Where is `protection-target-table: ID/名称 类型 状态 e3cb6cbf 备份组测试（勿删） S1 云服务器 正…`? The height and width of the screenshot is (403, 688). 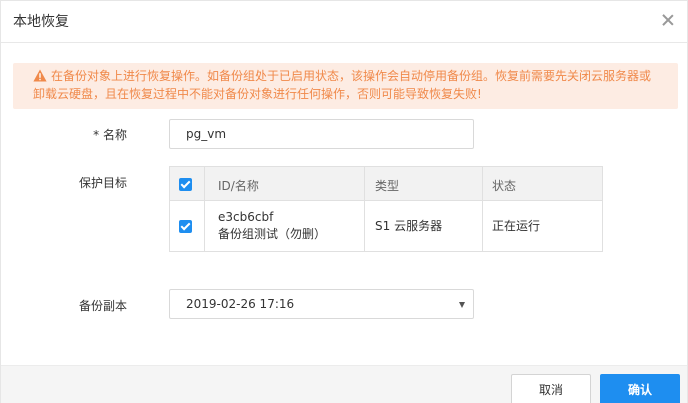 protection-target-table: ID/名称 类型 状态 e3cb6cbf 备份组测试（勿删） S1 云服务器 正… is located at coordinates (386, 209).